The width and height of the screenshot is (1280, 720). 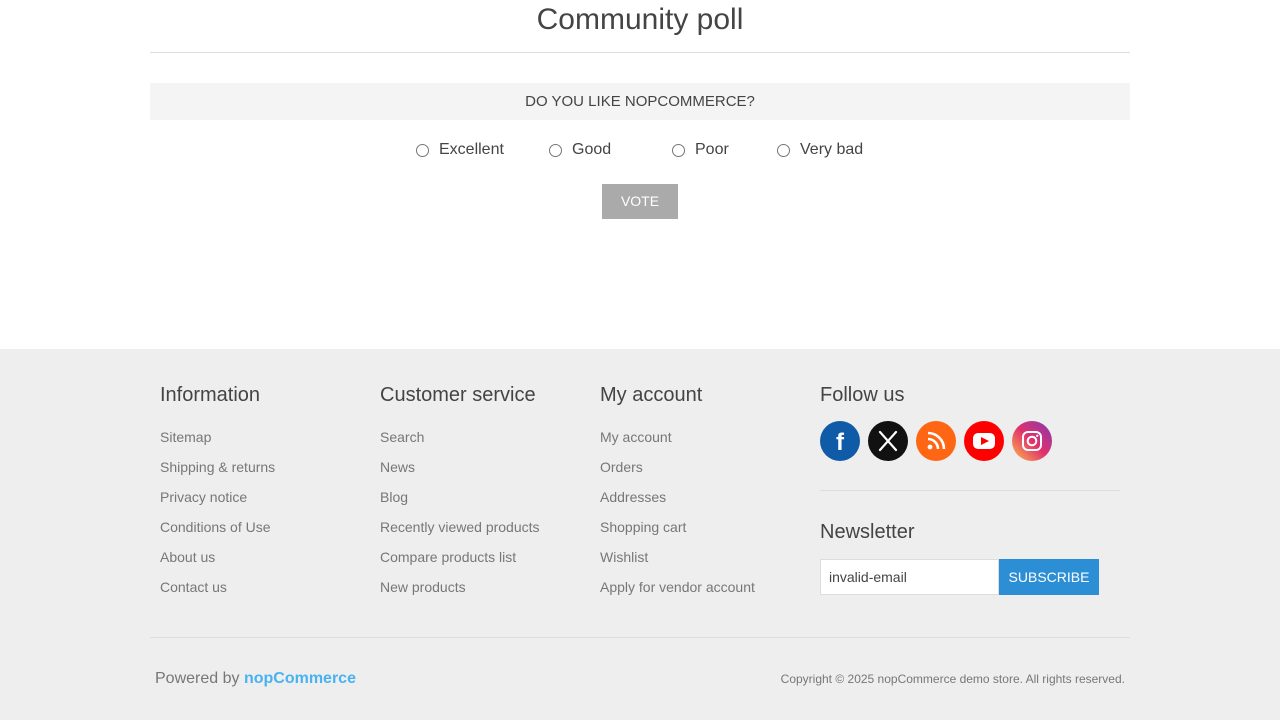 I want to click on poll-option-poor: Poor, so click(x=700, y=150).